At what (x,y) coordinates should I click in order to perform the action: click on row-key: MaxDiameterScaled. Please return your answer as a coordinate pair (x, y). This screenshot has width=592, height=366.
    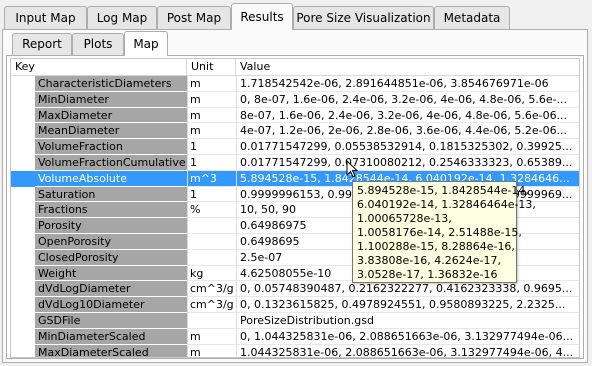
    Looking at the image, I should click on (111, 350).